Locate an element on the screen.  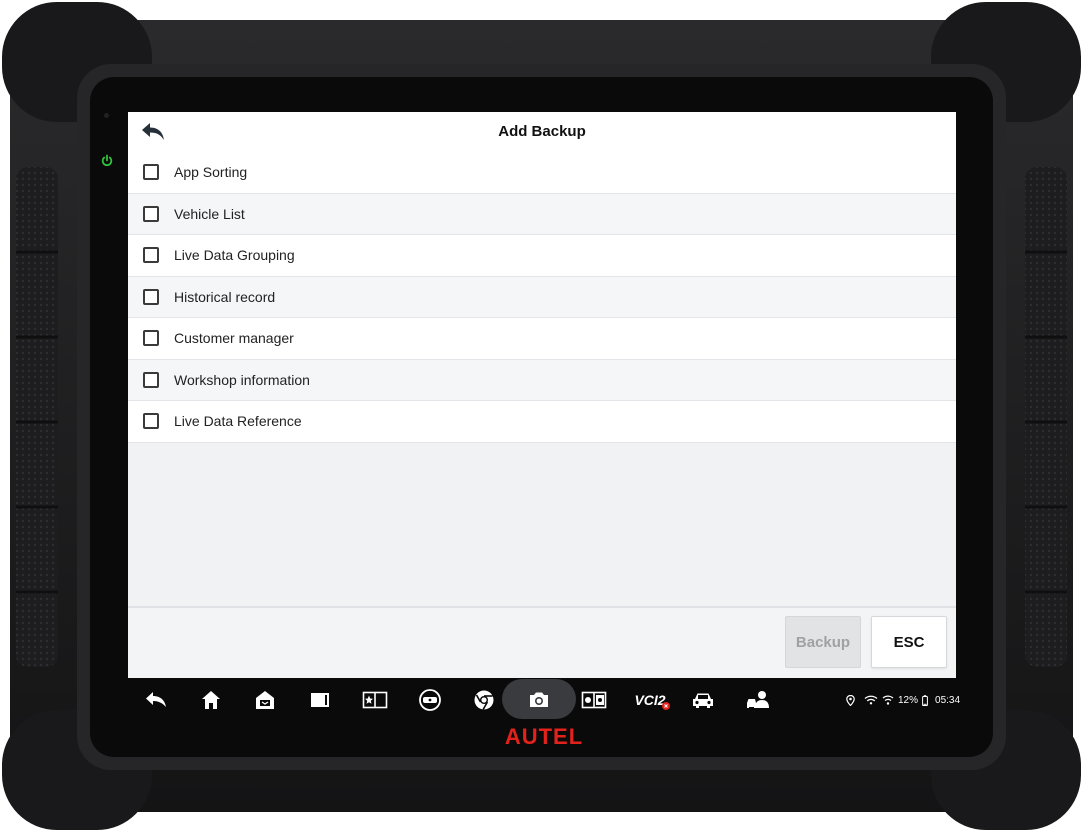
favorites-icon is located at coordinates (375, 700).